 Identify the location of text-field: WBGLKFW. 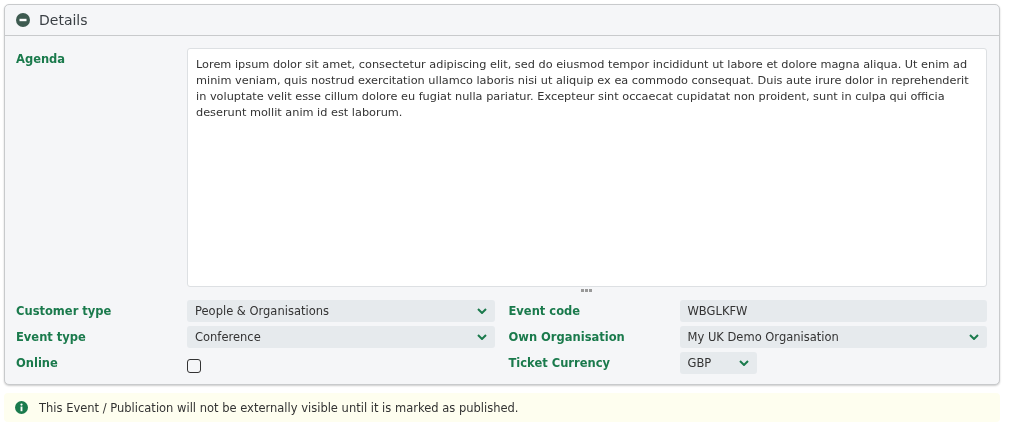
(833, 311).